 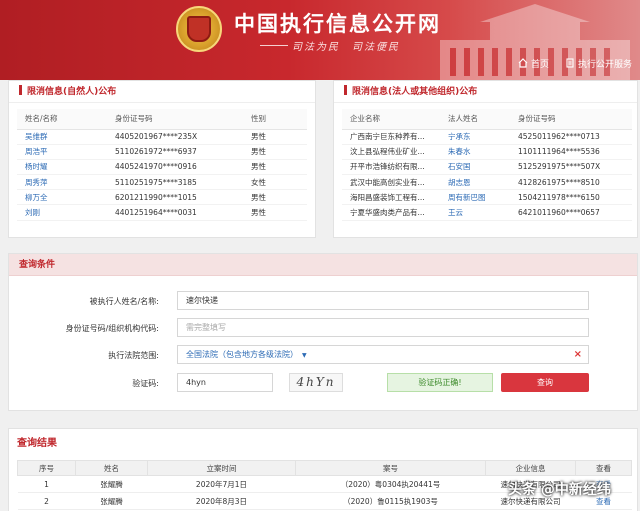 I want to click on watermark: 头条 @中新经纬, so click(x=559, y=490).